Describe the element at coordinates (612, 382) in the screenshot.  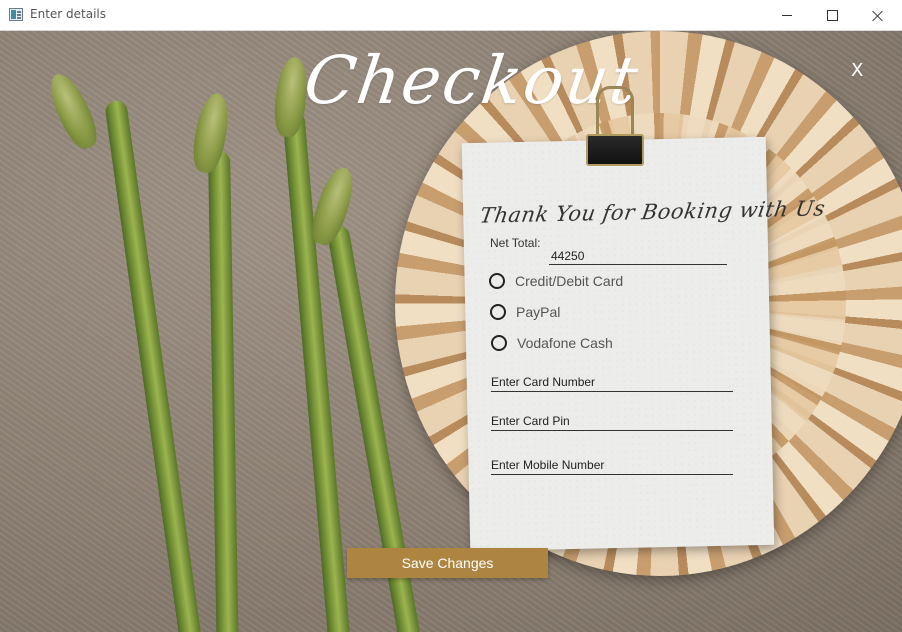
I see `card-number-field` at that location.